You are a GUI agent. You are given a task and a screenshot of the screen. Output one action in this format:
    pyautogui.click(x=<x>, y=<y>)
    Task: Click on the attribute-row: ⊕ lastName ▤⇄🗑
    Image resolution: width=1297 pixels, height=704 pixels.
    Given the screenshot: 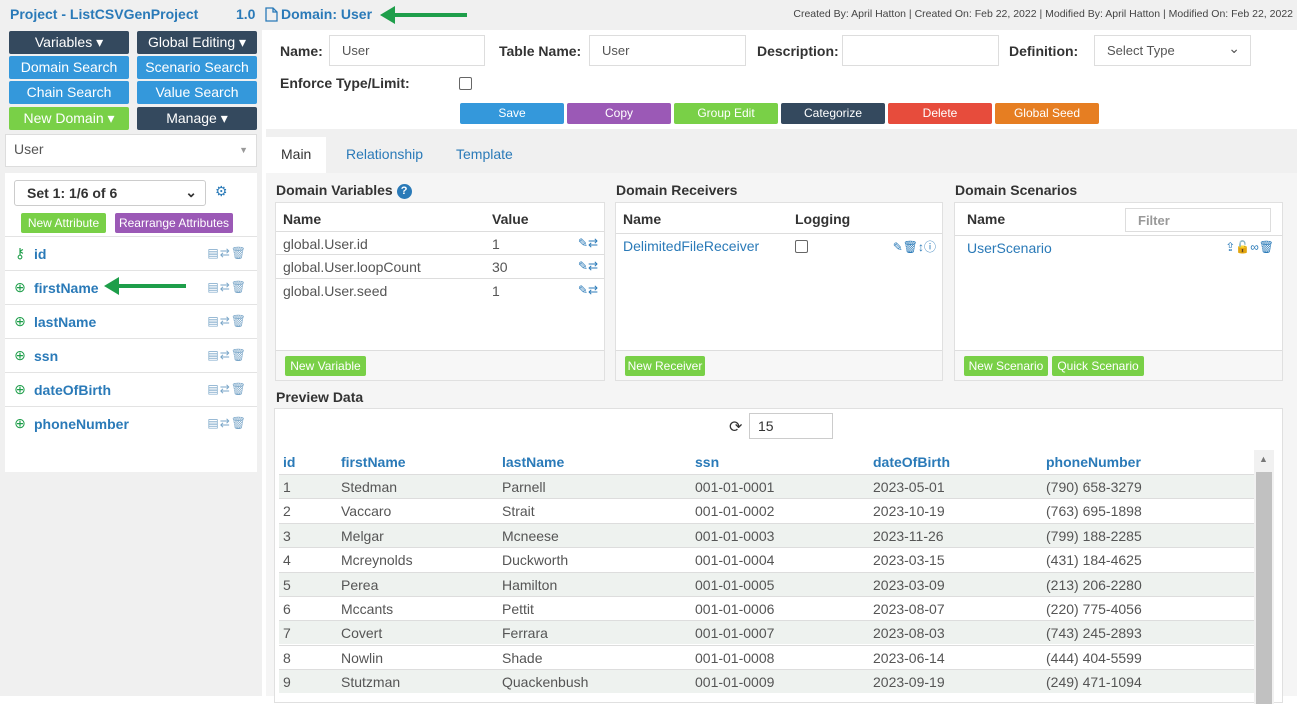 What is the action you would take?
    pyautogui.click(x=131, y=321)
    